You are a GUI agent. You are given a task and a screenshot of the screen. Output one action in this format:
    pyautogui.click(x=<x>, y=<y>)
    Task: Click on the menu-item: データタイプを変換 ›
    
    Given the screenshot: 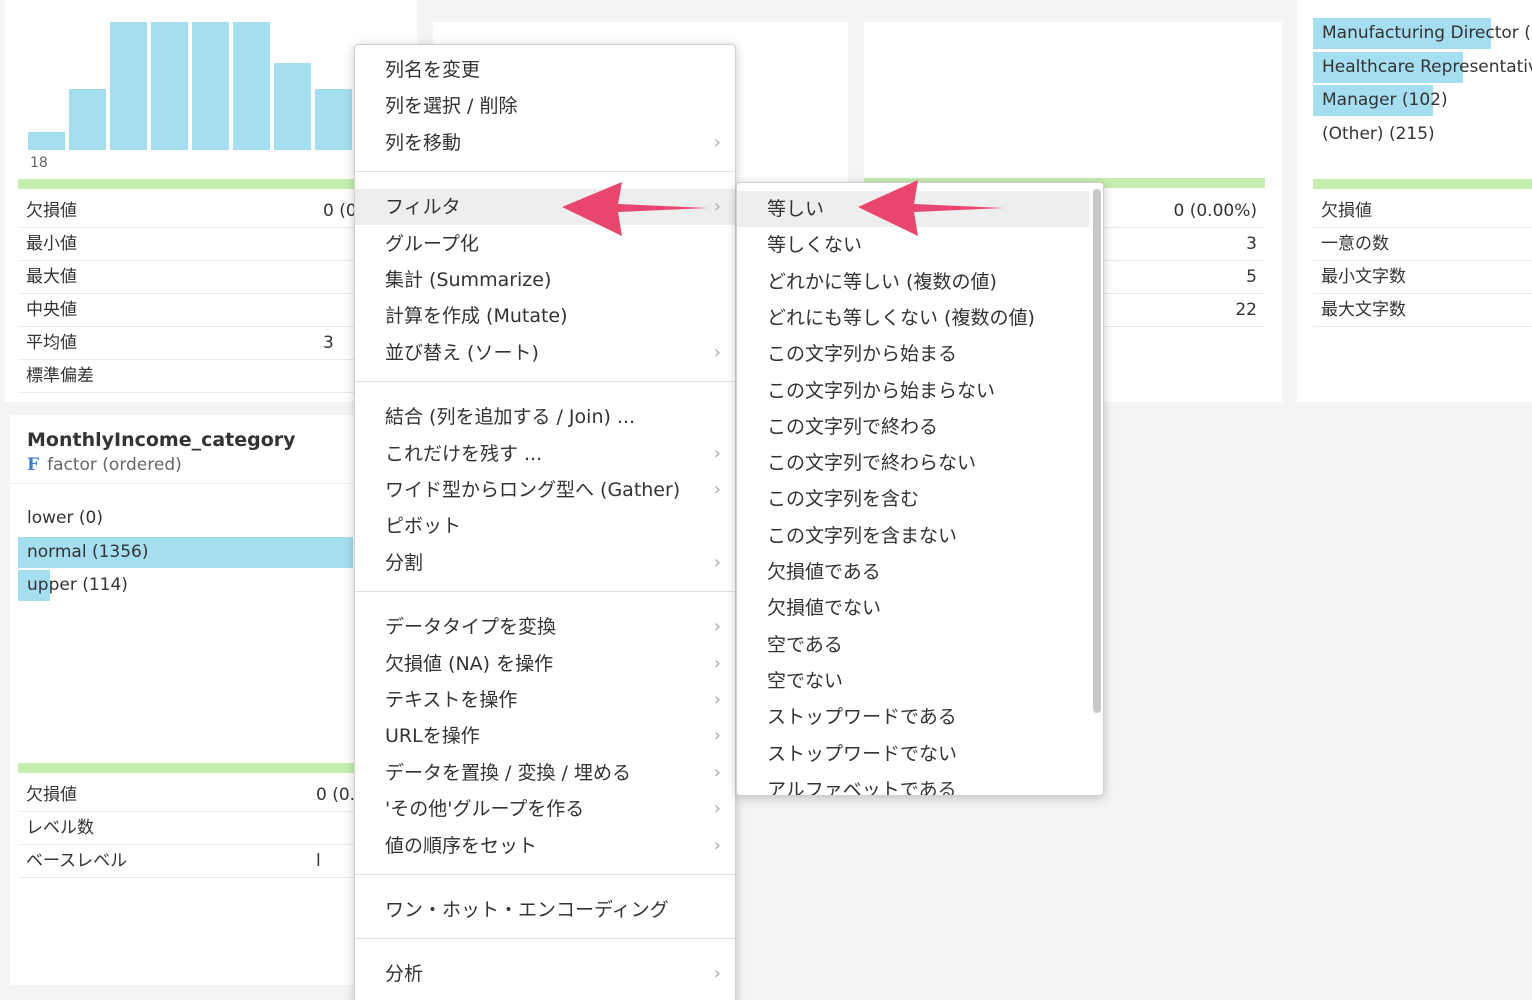 What is the action you would take?
    pyautogui.click(x=545, y=627)
    